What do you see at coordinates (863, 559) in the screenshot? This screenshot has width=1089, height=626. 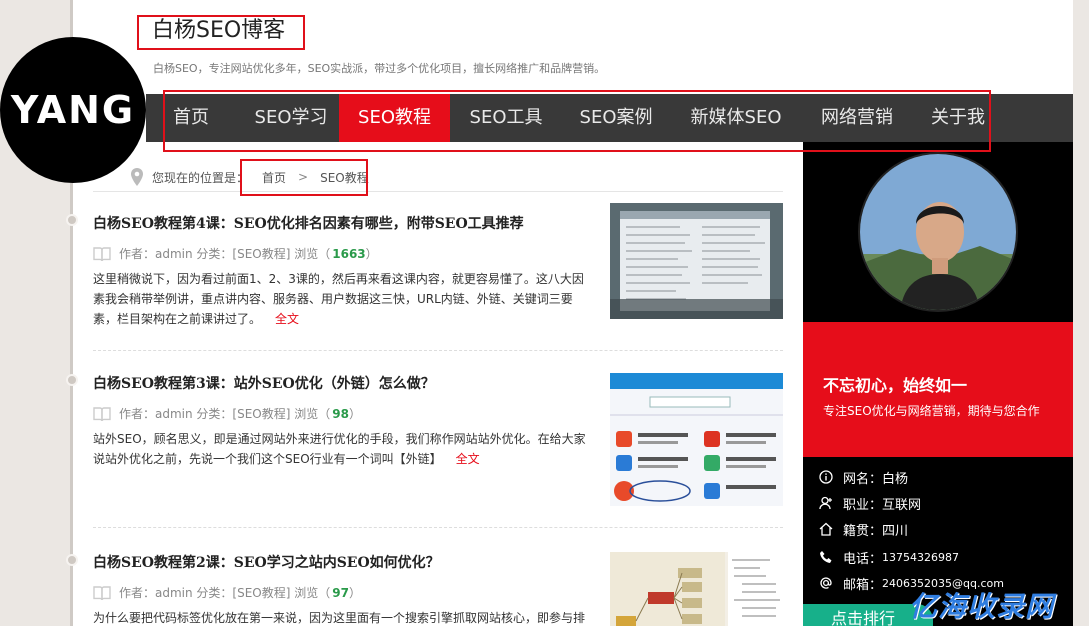 I see `info-label: 电话：` at bounding box center [863, 559].